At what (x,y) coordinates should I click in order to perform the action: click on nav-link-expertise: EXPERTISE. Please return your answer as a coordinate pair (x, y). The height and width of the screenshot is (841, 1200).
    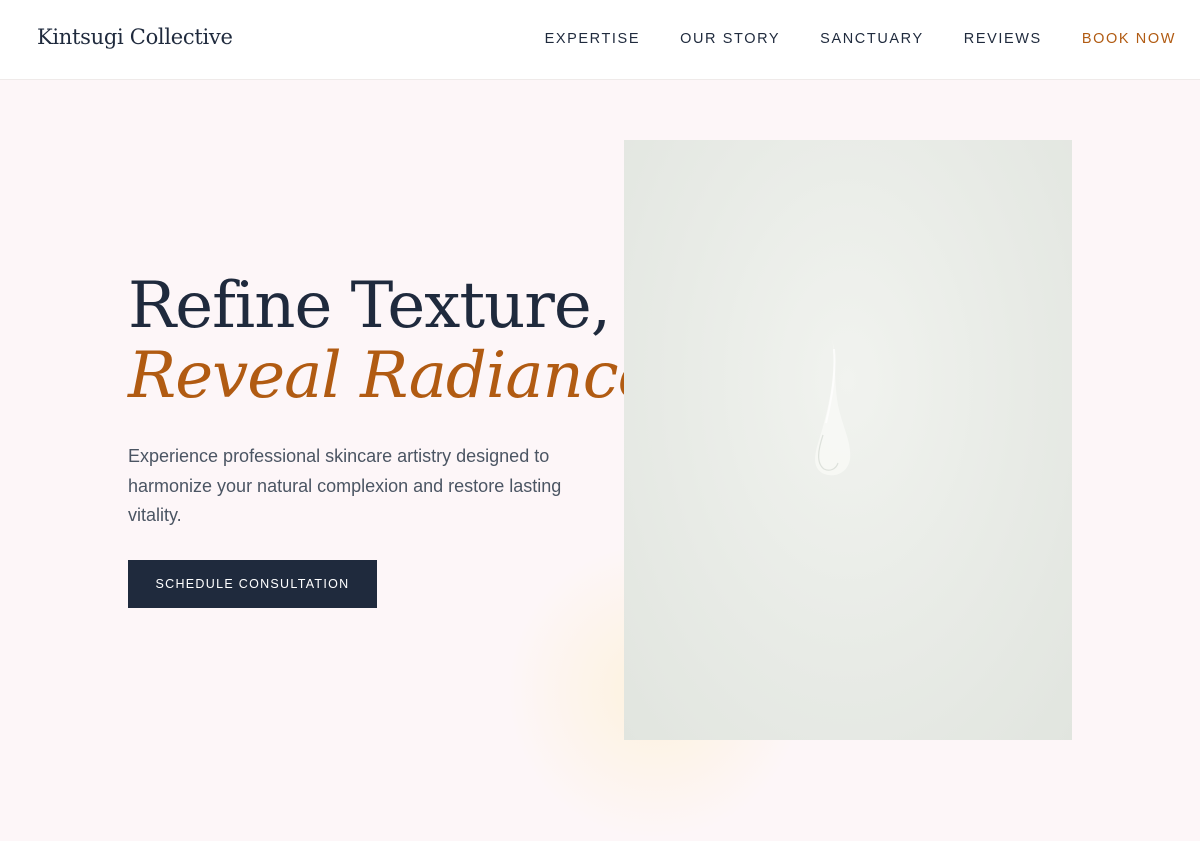
    Looking at the image, I should click on (593, 39).